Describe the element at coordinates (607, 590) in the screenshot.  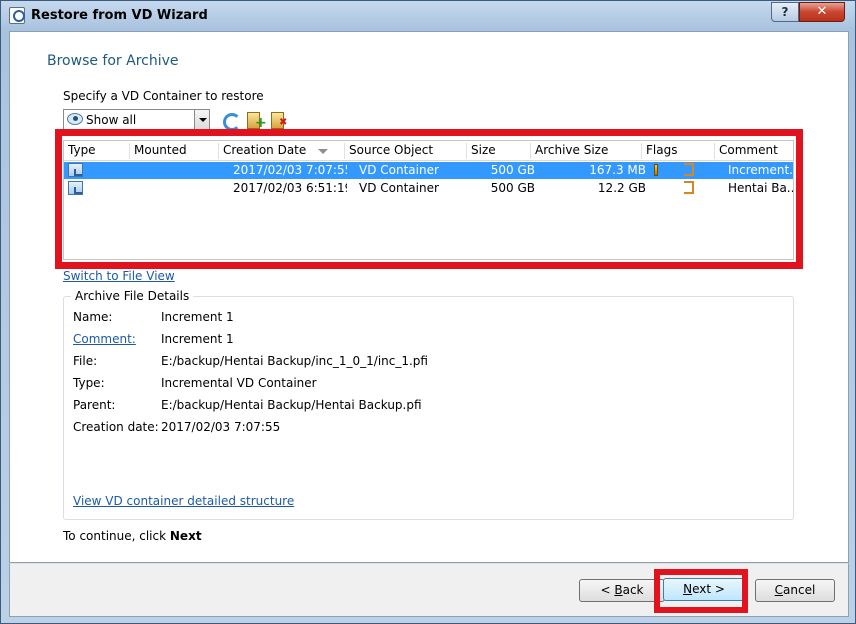
I see `back-button-arrow: <` at that location.